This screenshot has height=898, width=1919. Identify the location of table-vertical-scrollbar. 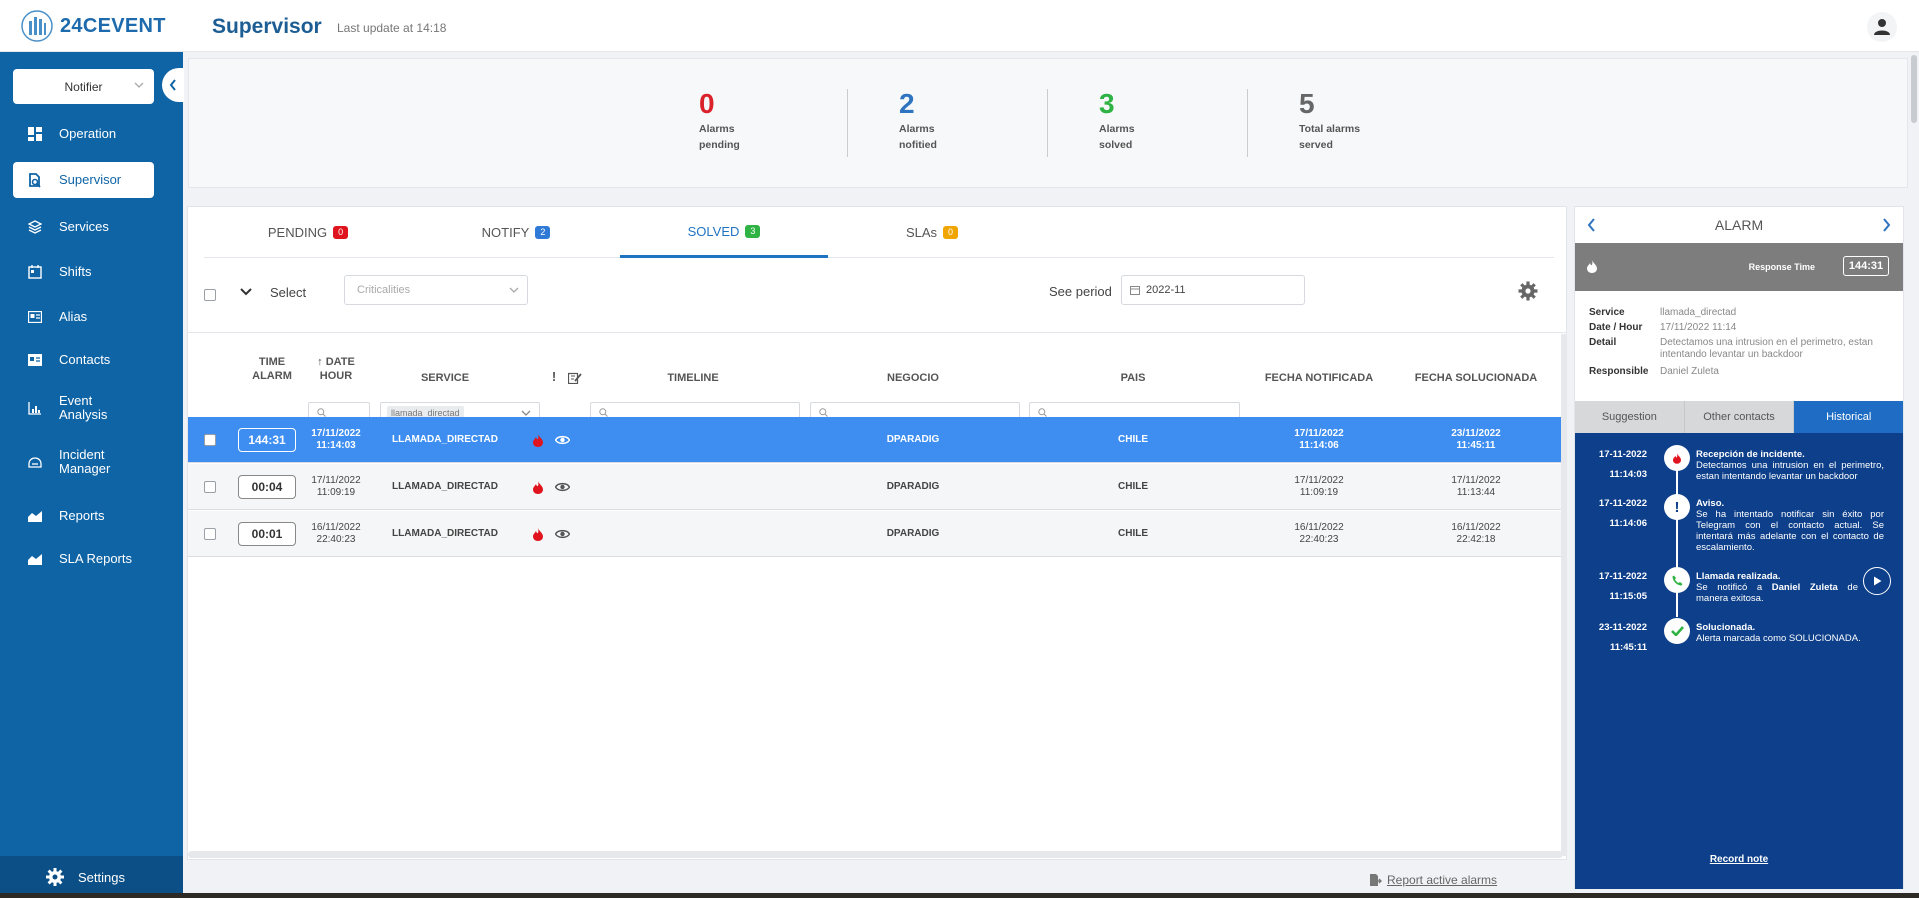
(1564, 595).